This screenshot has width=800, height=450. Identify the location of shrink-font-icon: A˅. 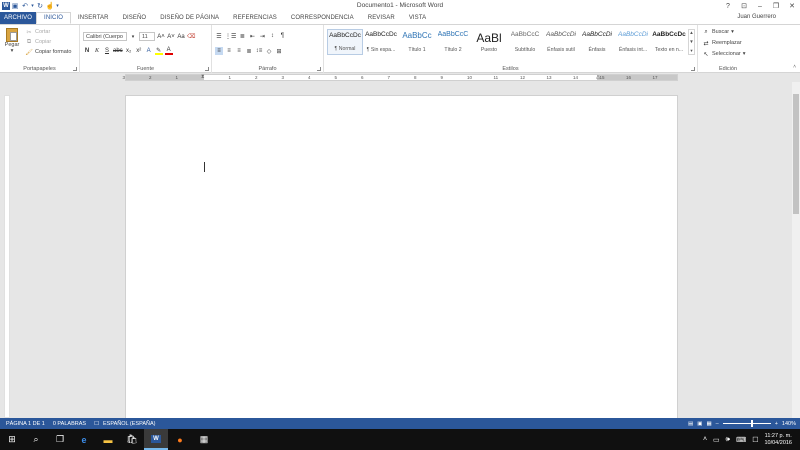
(171, 37).